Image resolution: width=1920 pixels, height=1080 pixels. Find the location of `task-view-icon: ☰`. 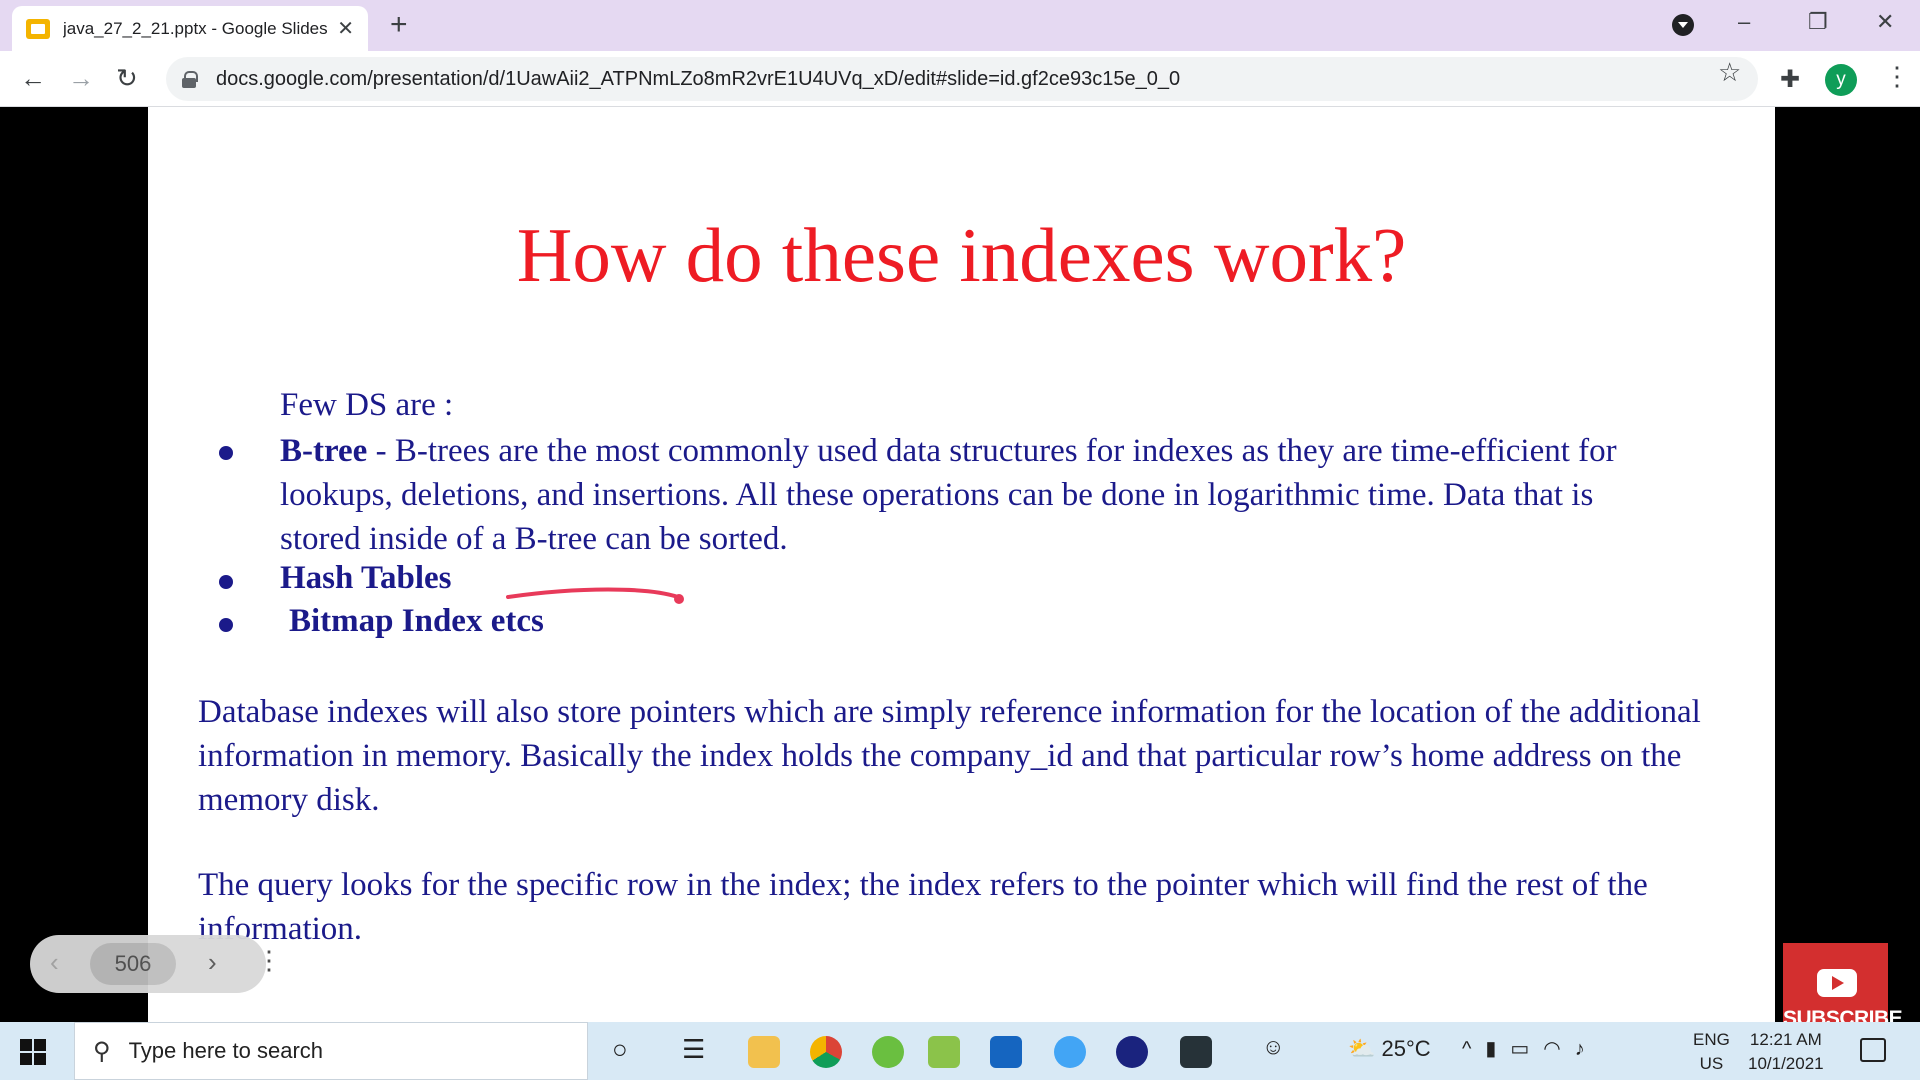

task-view-icon: ☰ is located at coordinates (693, 1049).